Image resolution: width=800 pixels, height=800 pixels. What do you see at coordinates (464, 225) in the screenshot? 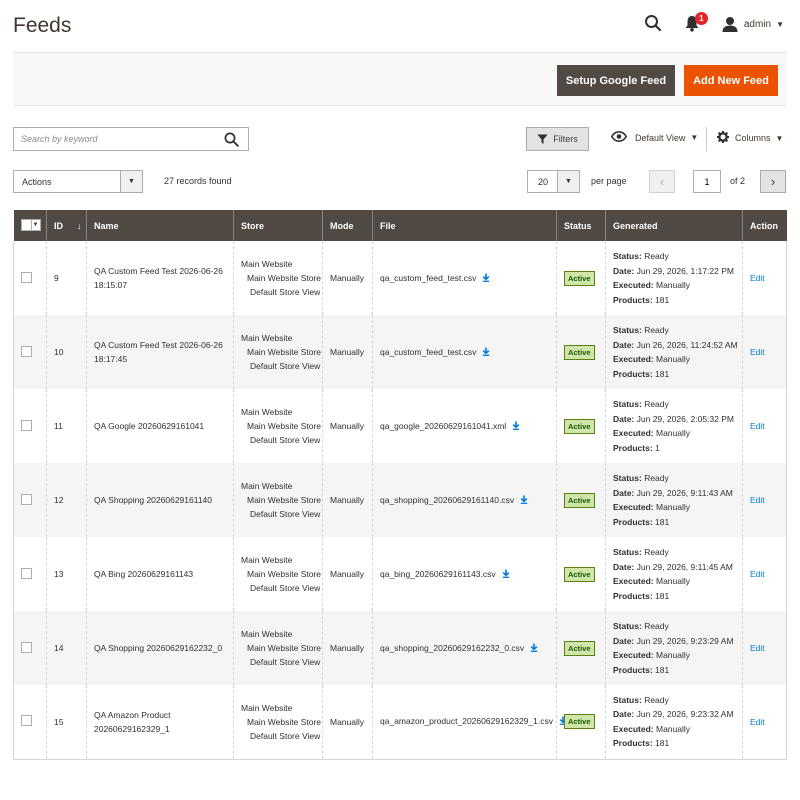
I see `column-header-file: File` at bounding box center [464, 225].